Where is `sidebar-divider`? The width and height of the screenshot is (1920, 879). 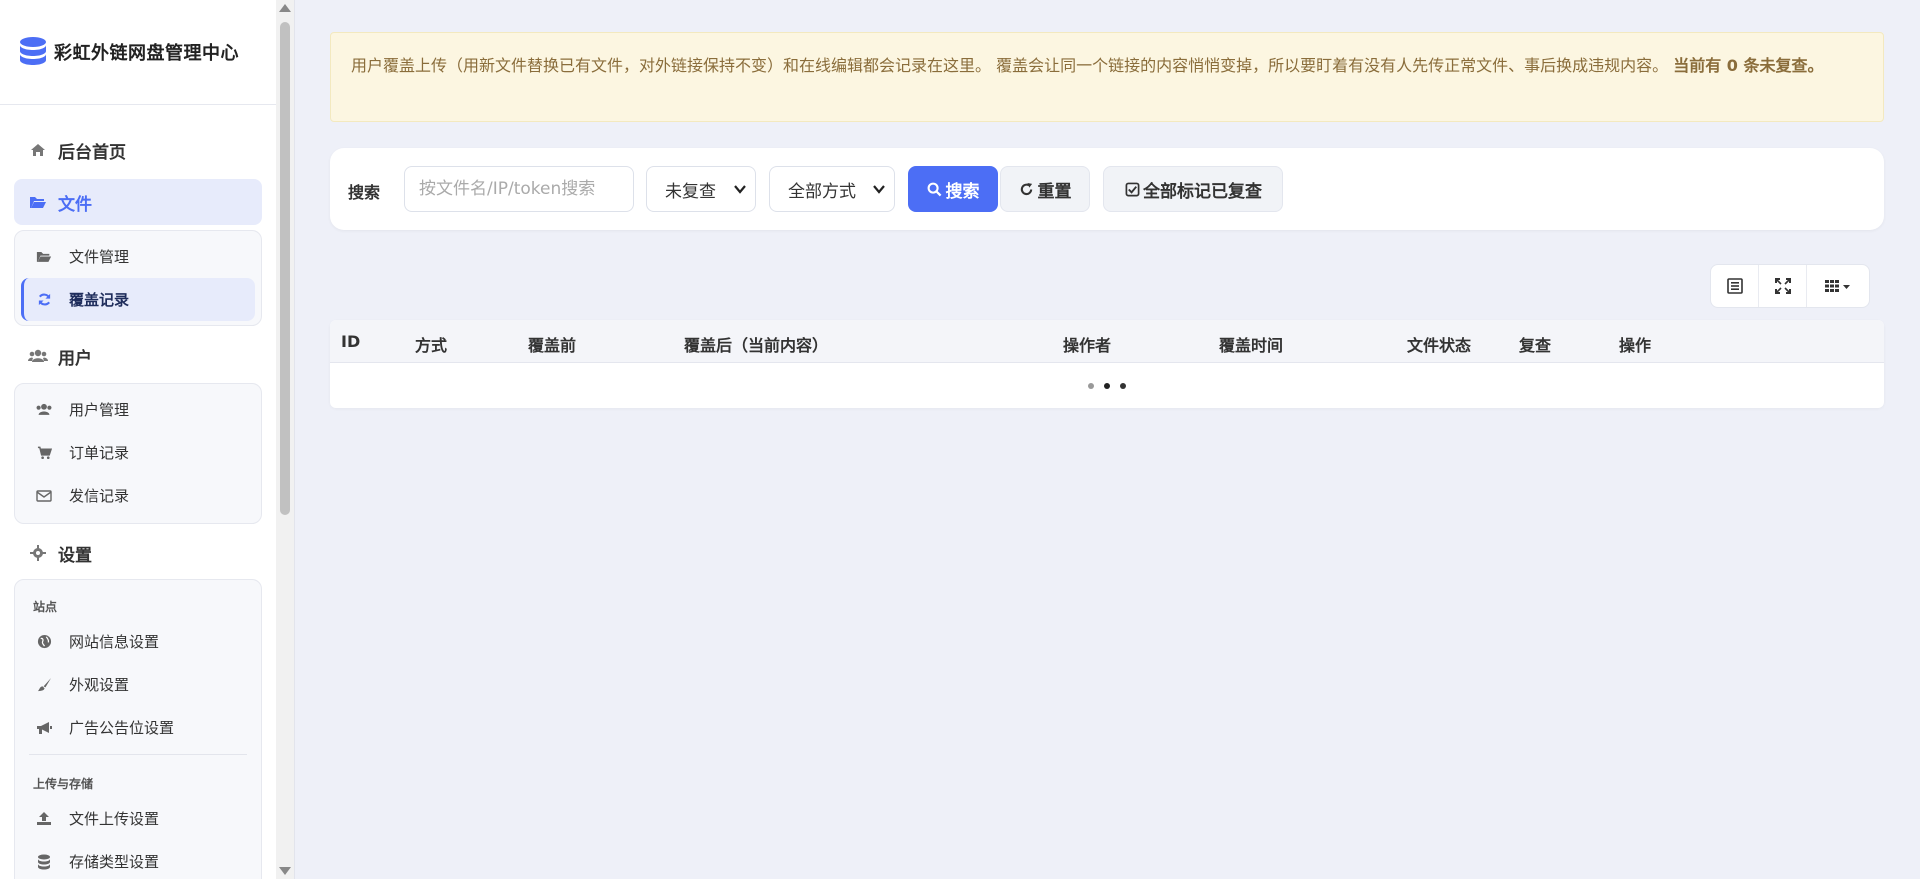
sidebar-divider is located at coordinates (294, 439).